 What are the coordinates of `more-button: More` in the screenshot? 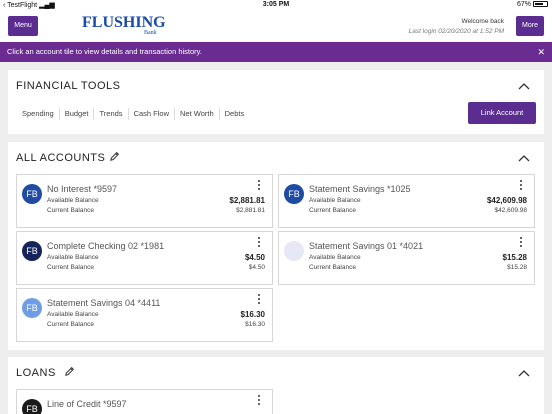 It's located at (530, 26).